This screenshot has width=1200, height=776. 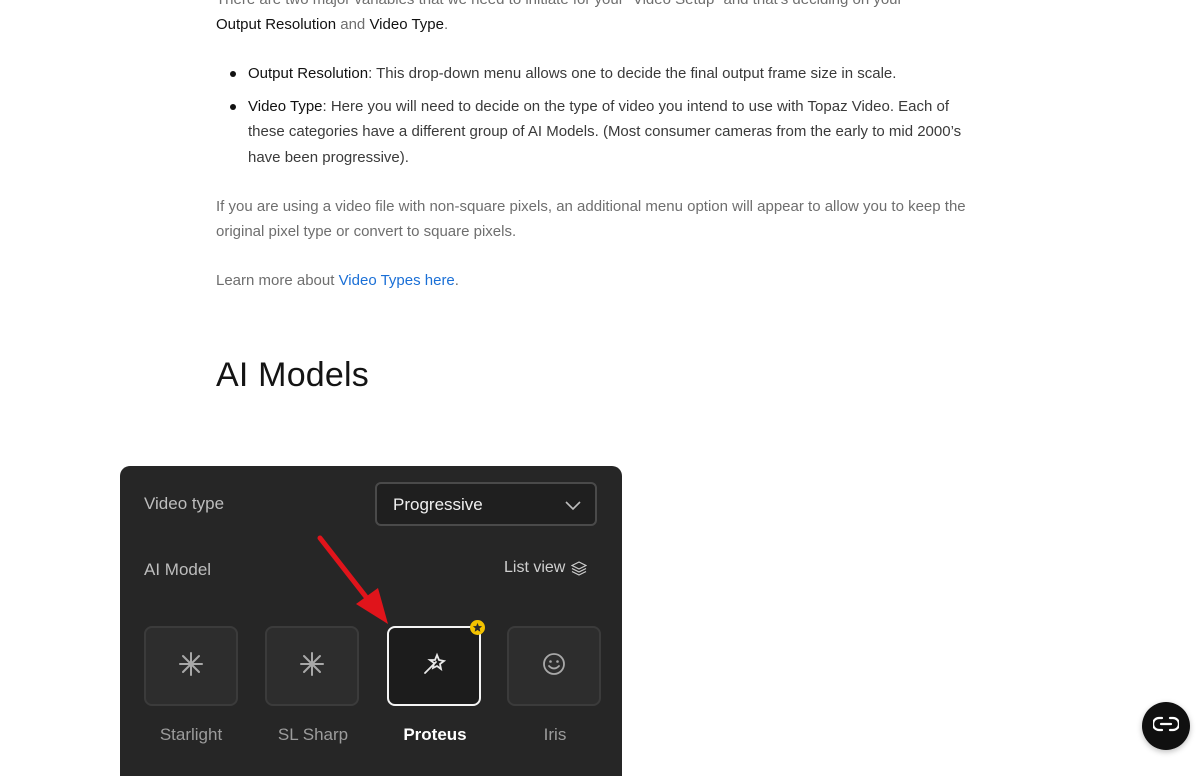 I want to click on intro-and: and, so click(x=353, y=24).